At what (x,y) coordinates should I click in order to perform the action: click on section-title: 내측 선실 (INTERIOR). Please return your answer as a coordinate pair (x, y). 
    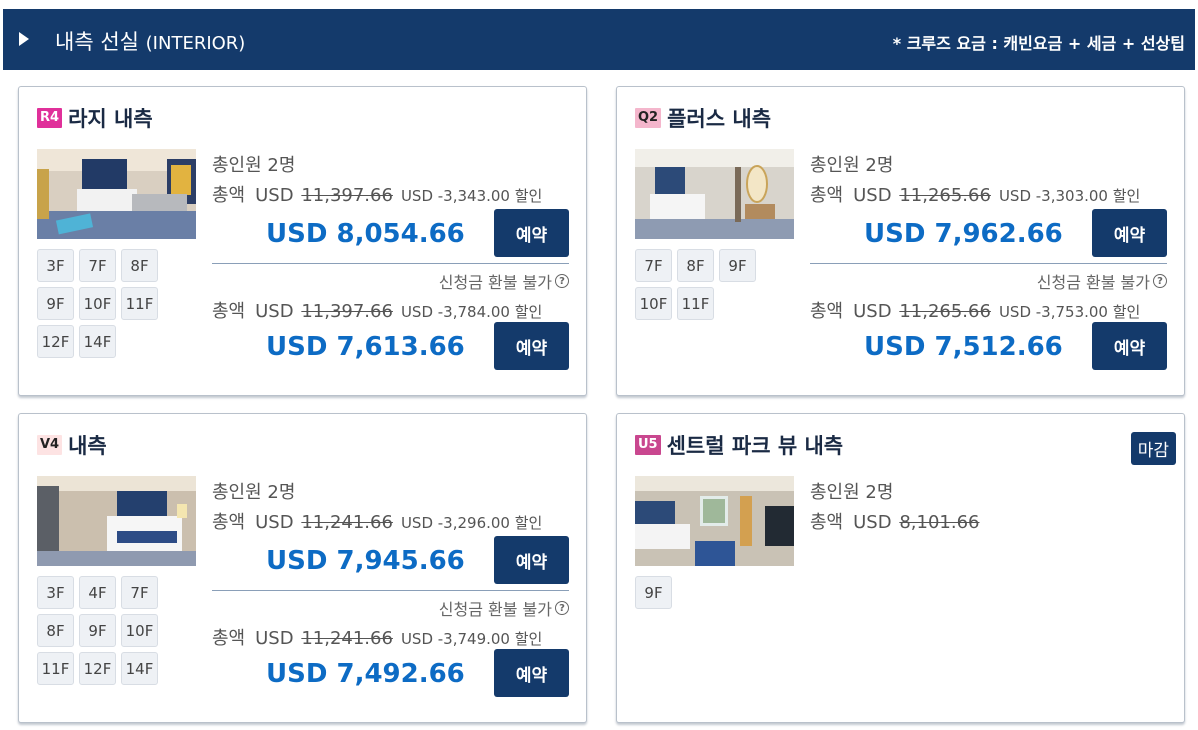
    Looking at the image, I should click on (150, 42).